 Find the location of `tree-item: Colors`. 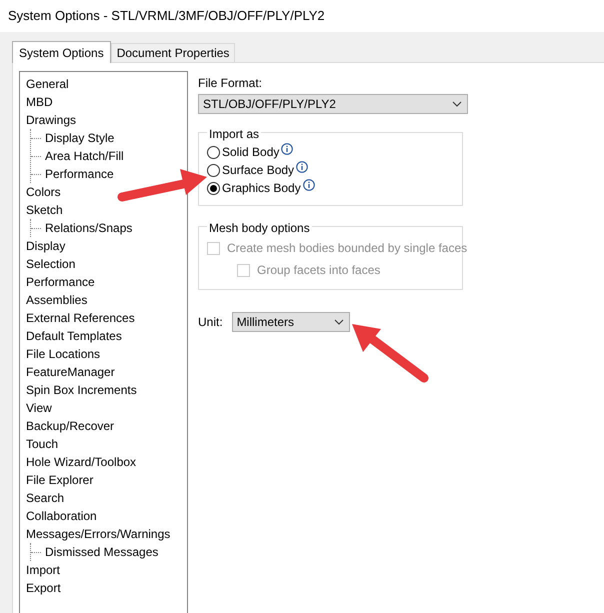

tree-item: Colors is located at coordinates (43, 192).